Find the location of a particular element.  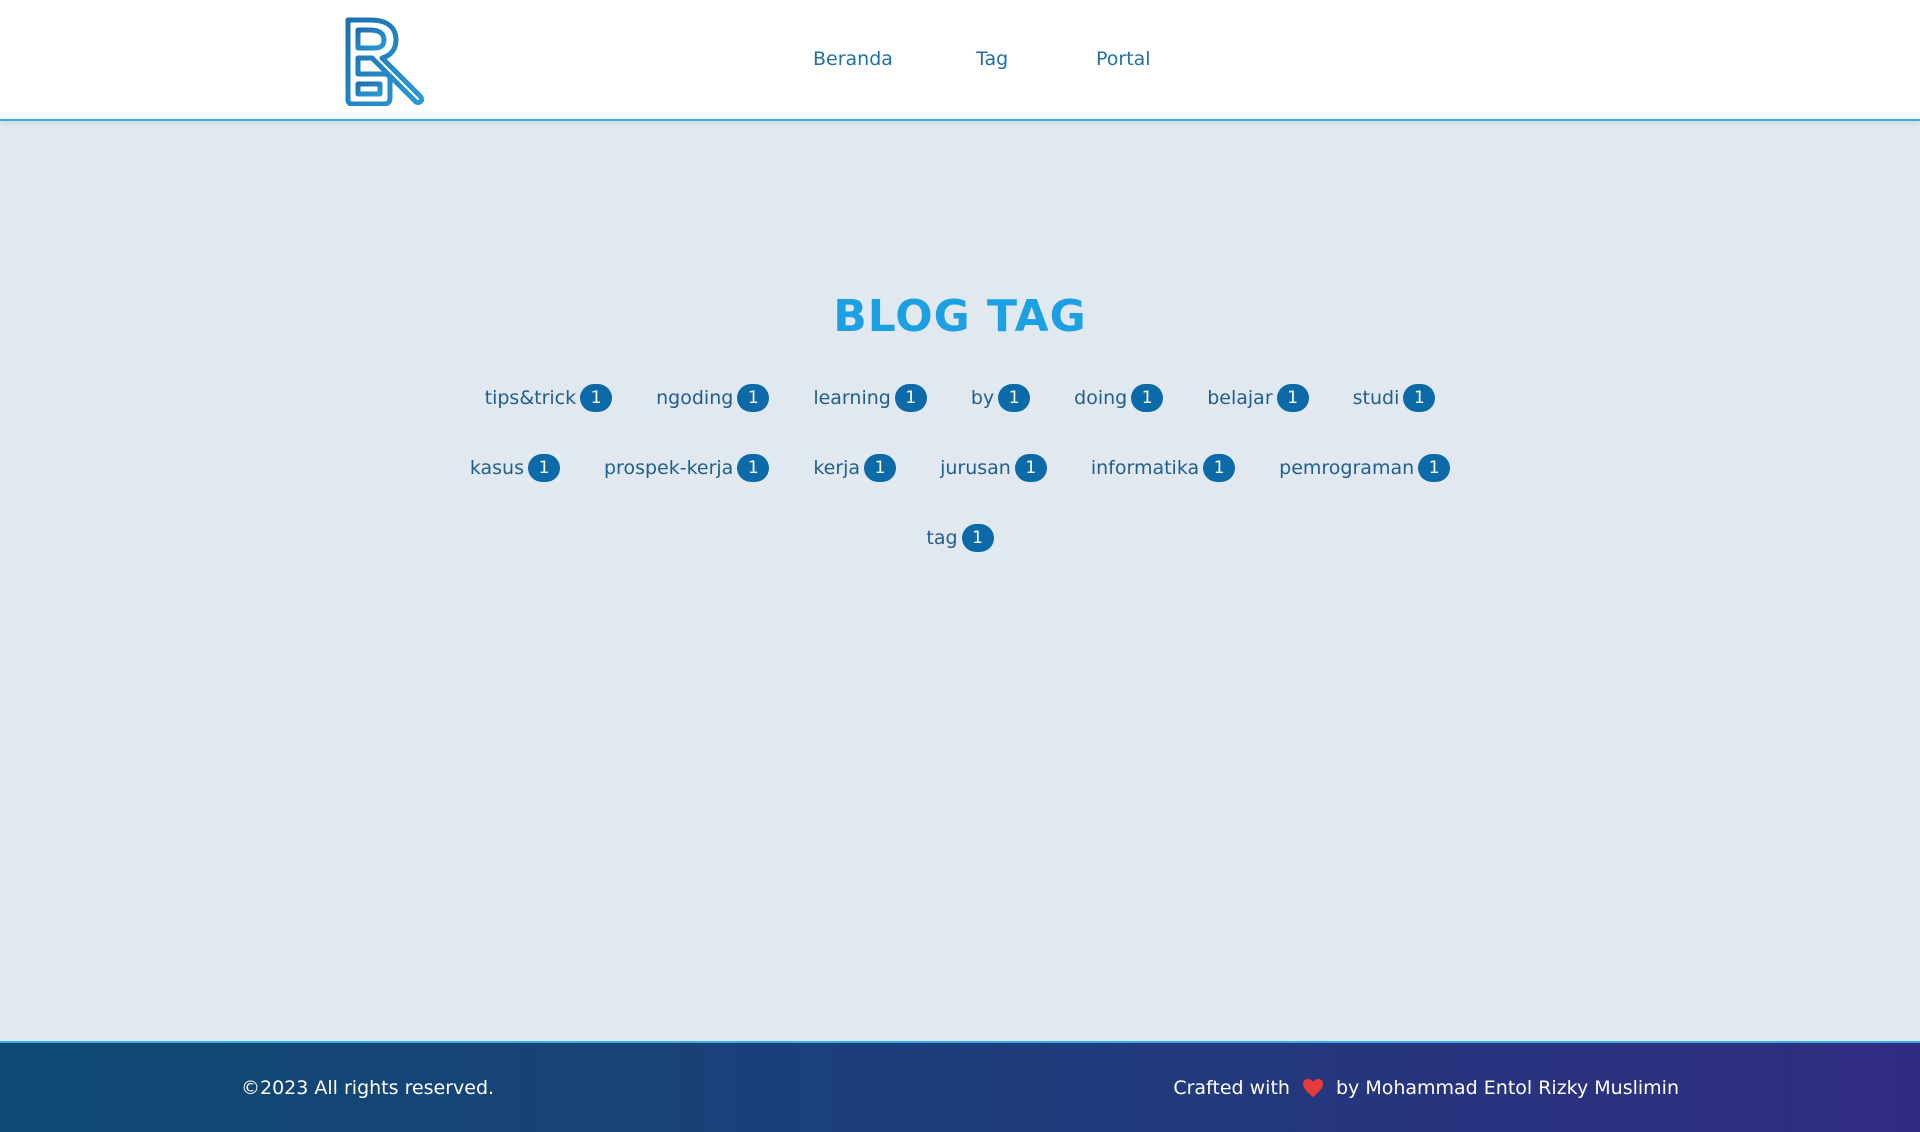

crafted-prefix: Crafted with is located at coordinates (1231, 1088).